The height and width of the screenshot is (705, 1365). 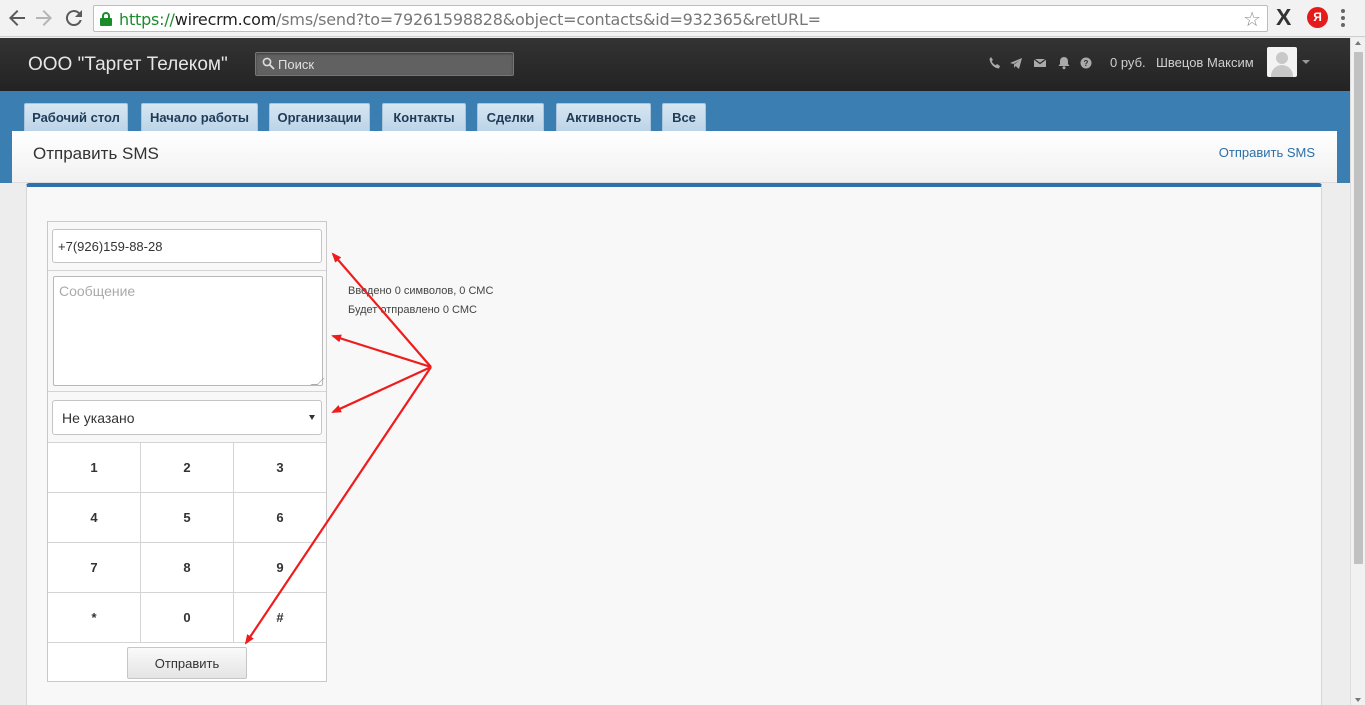 I want to click on page-title: Отправить SMS, so click(x=96, y=153).